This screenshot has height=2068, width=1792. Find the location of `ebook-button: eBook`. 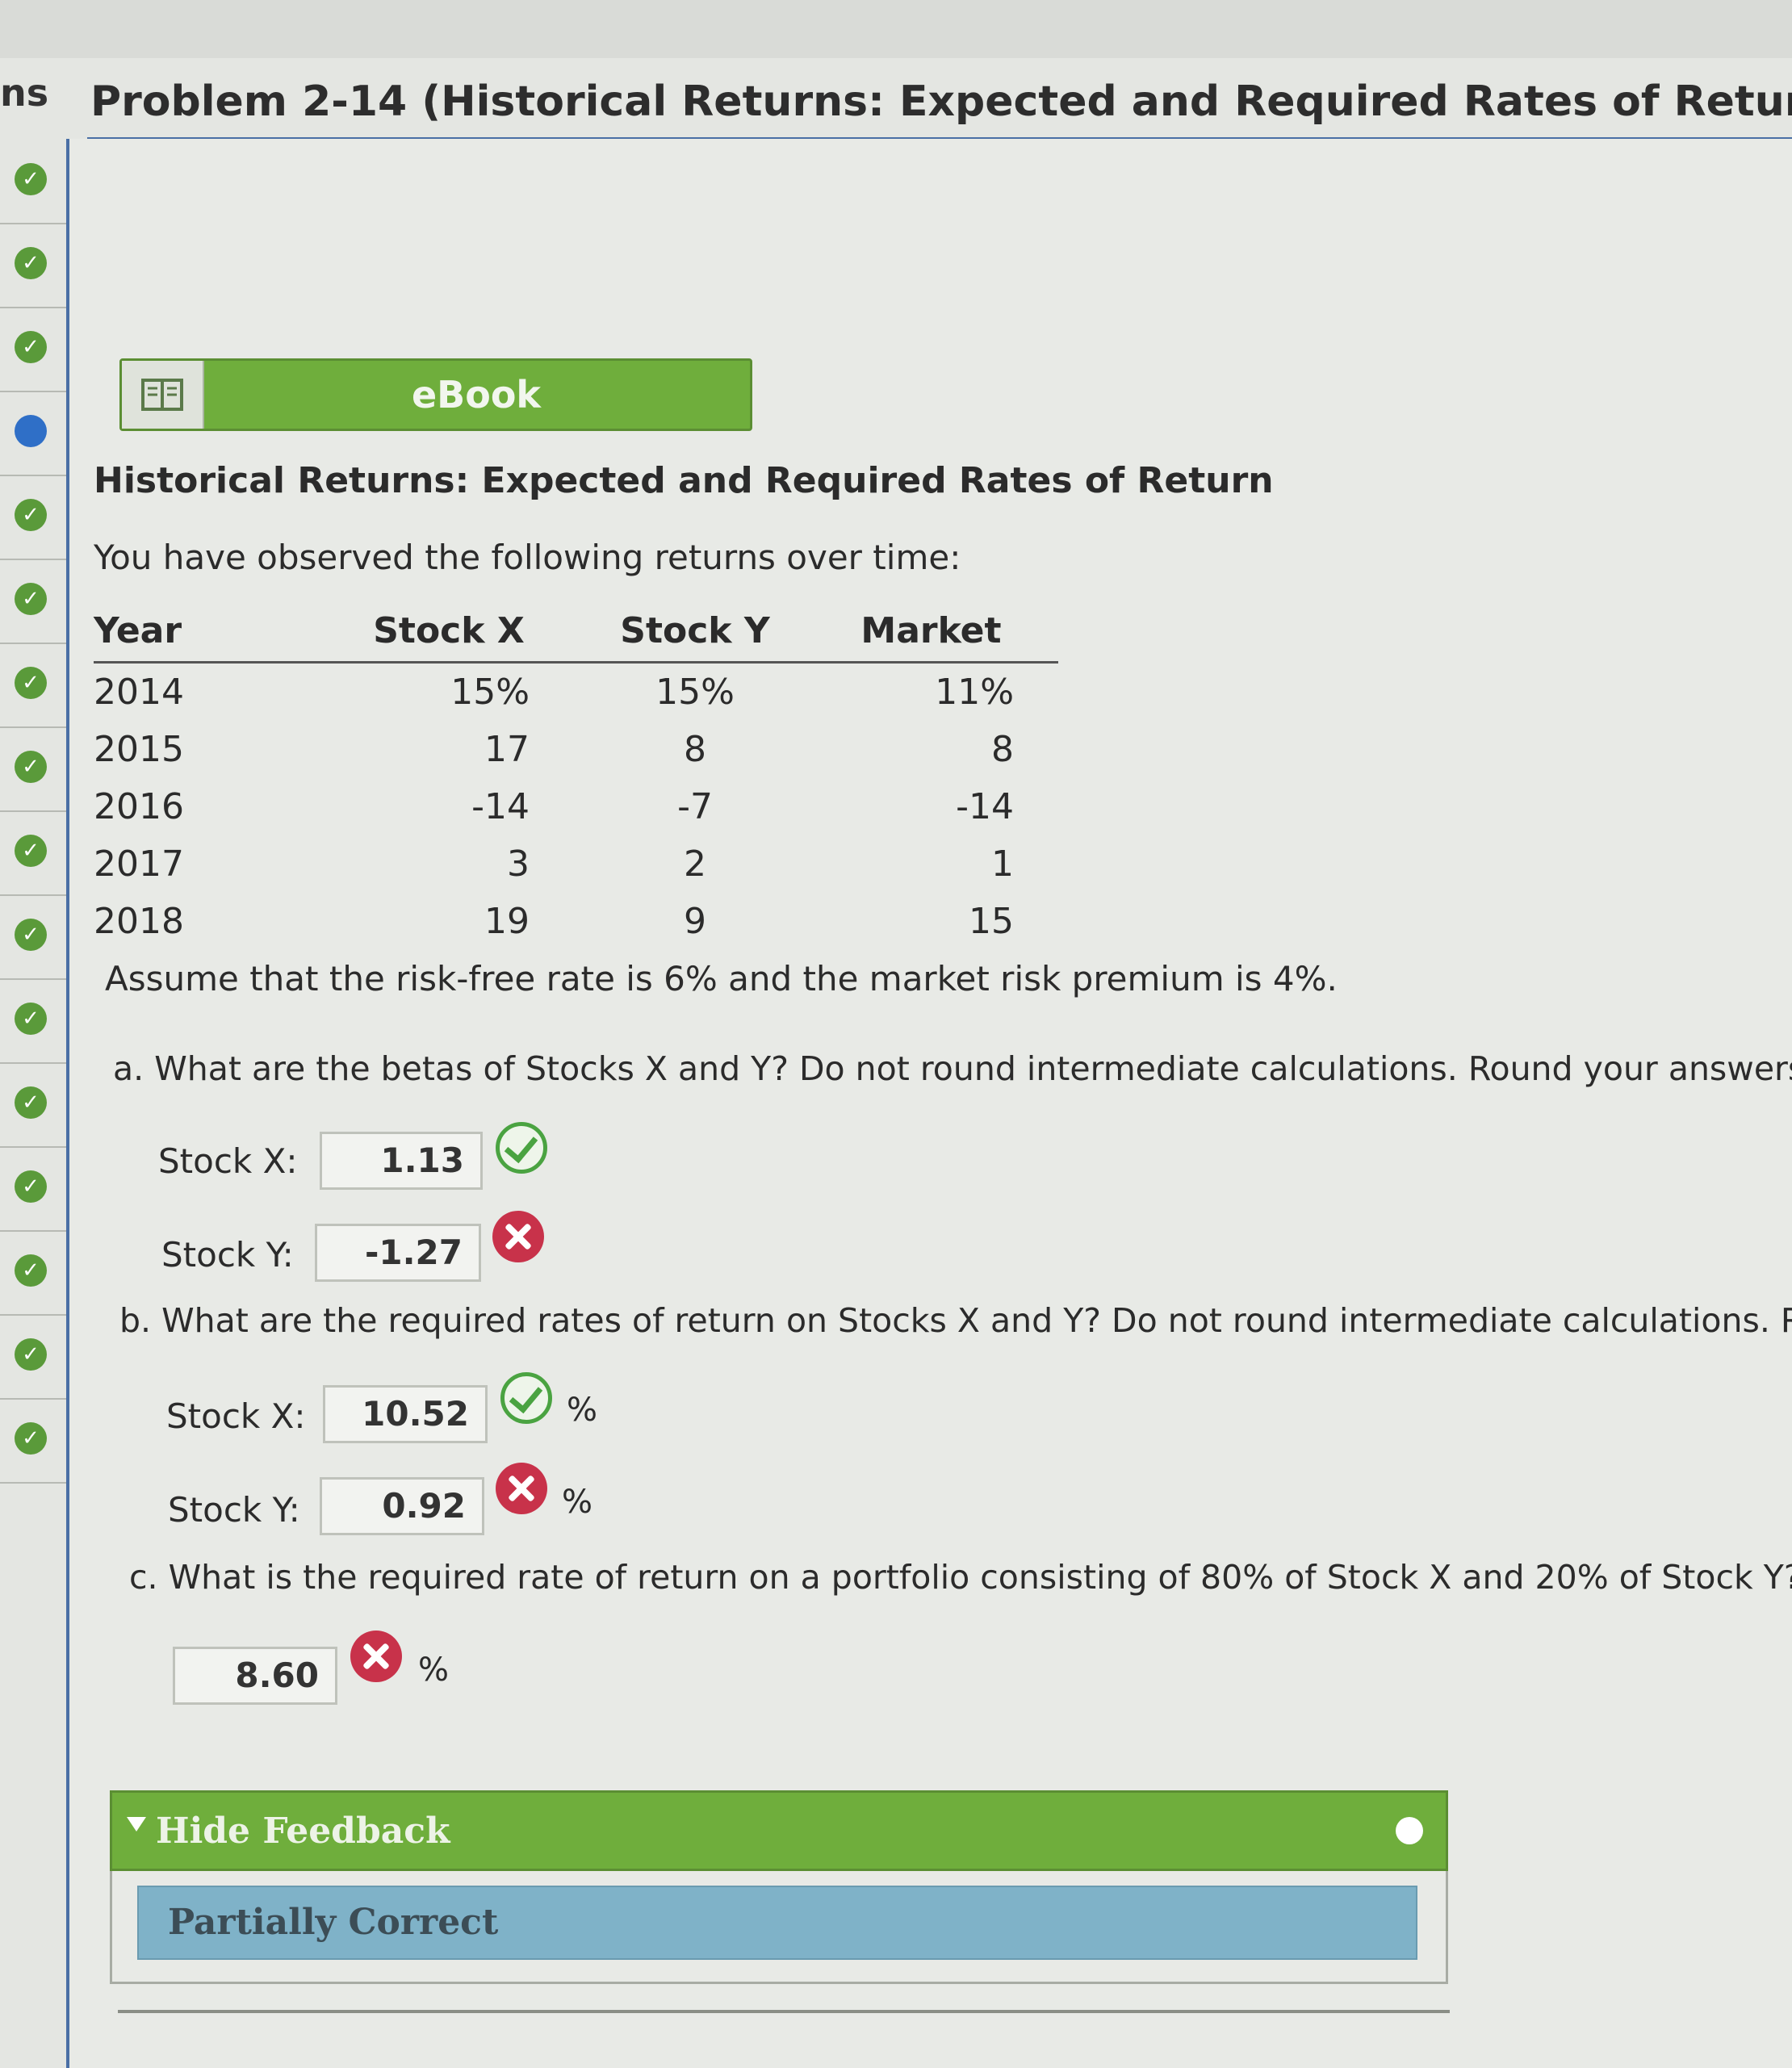

ebook-button: eBook is located at coordinates (435, 395).